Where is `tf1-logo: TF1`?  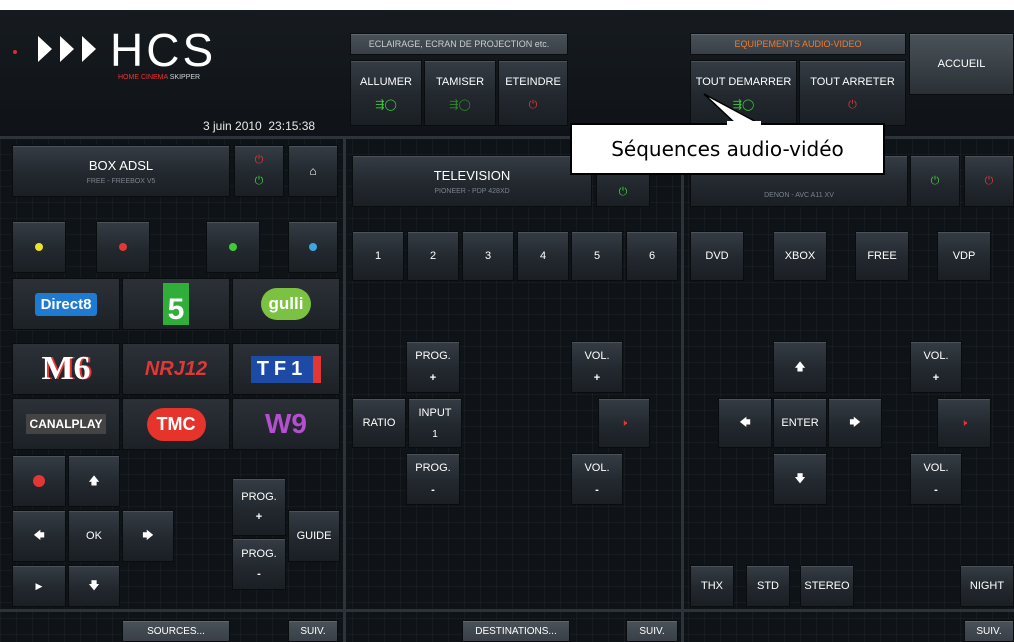 tf1-logo: TF1 is located at coordinates (286, 369).